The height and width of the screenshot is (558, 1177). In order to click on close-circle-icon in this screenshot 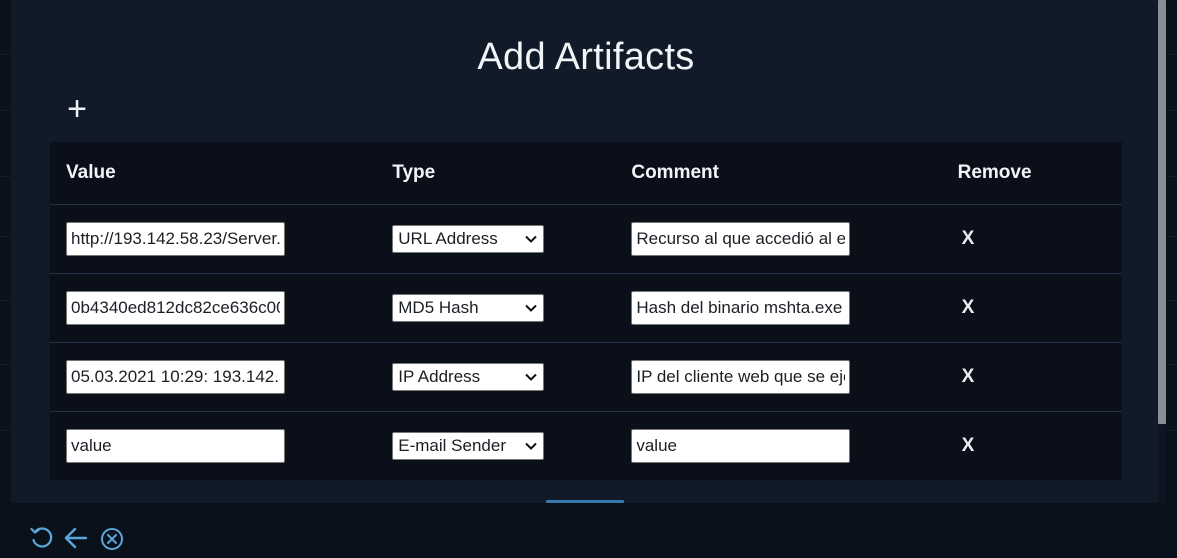, I will do `click(112, 538)`.